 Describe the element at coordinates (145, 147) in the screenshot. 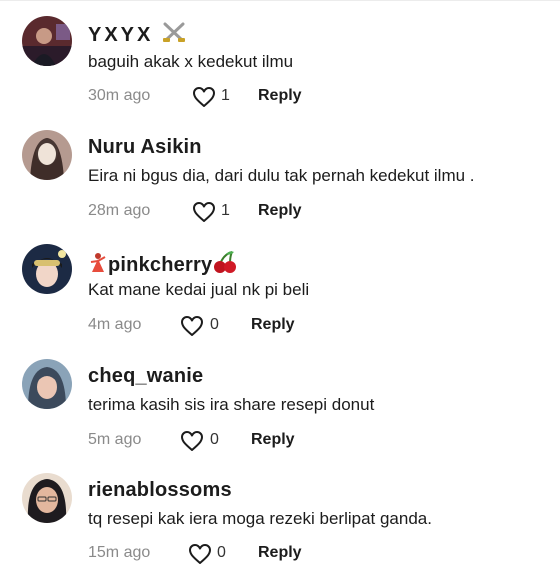

I see `username: Nuru Asikin` at that location.